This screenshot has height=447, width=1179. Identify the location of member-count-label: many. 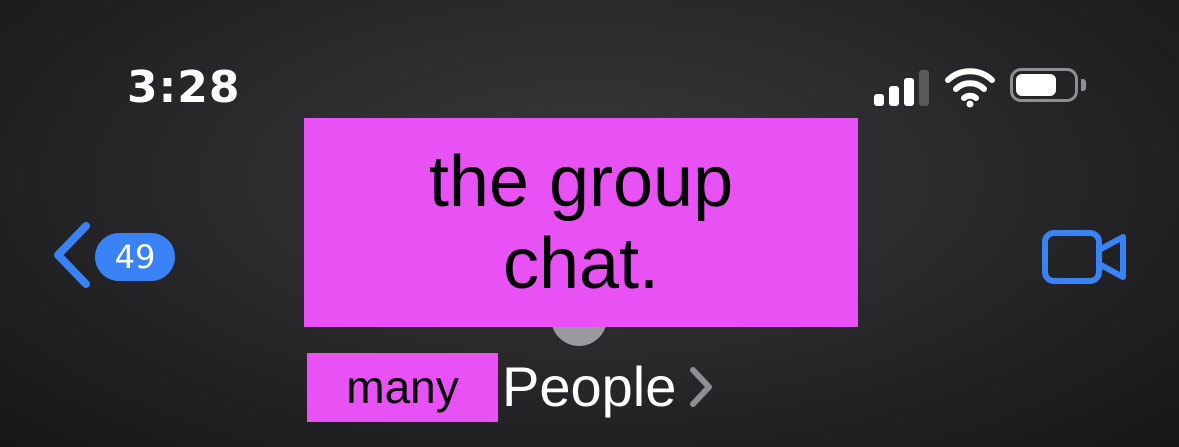
(402, 387).